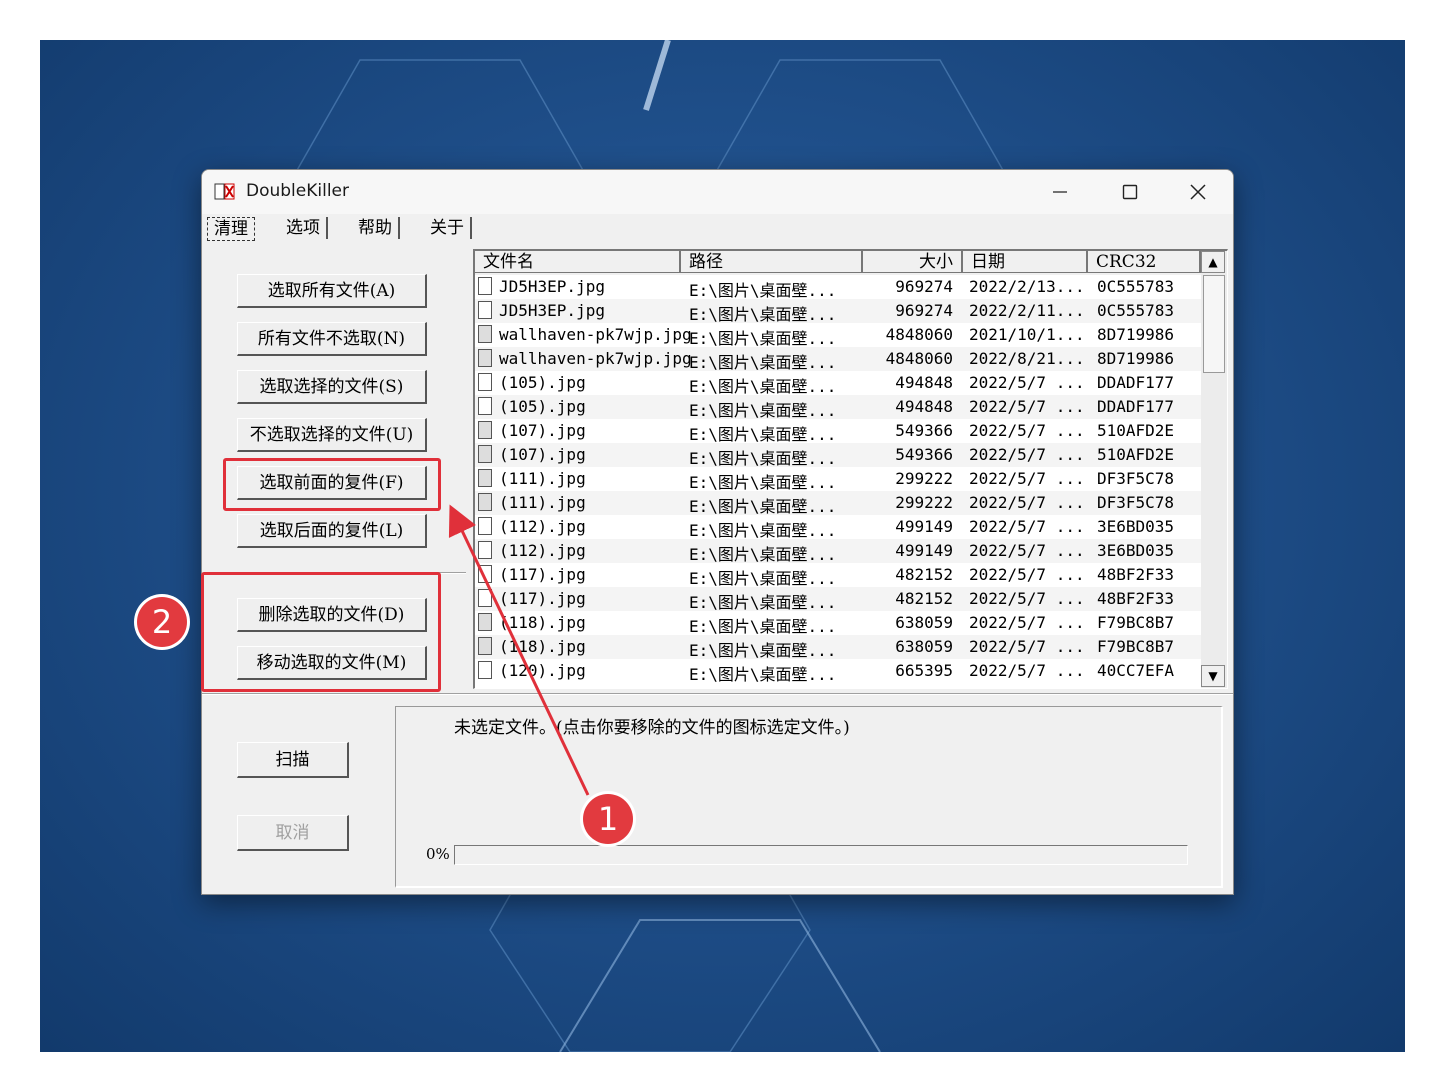 The height and width of the screenshot is (1092, 1445). What do you see at coordinates (924, 382) in the screenshot?
I see `cell-size: 494848` at bounding box center [924, 382].